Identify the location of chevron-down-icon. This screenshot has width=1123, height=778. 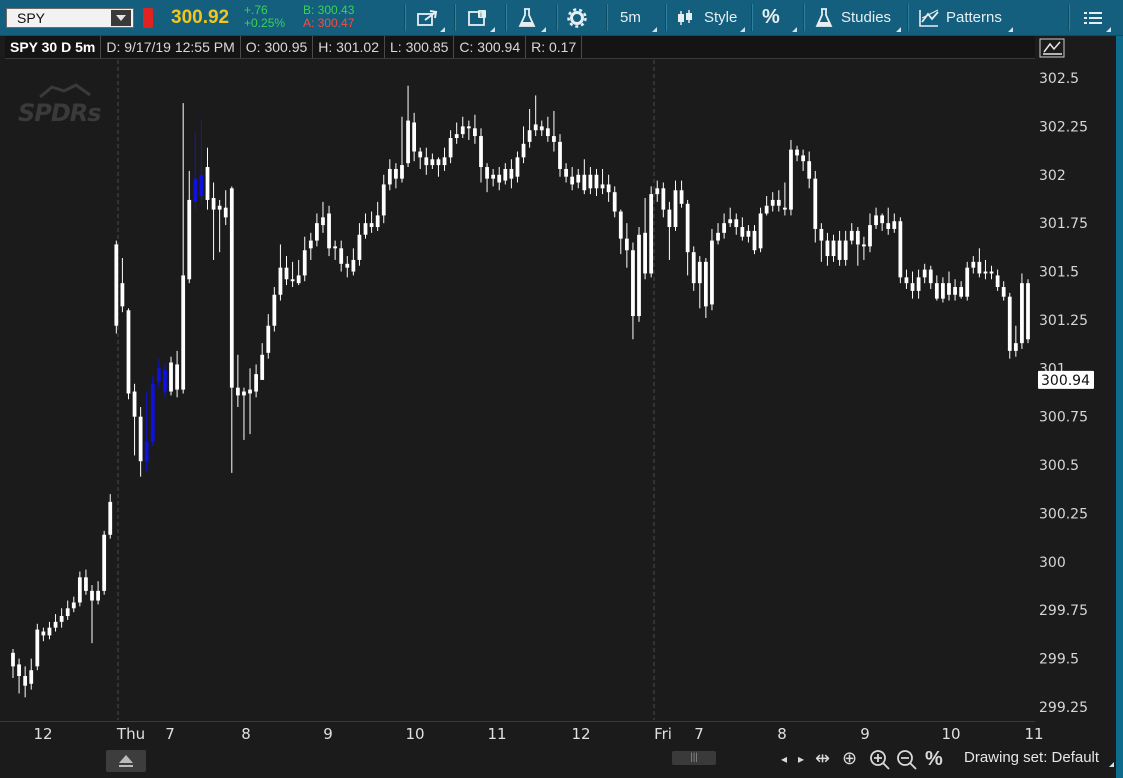
(1111, 764).